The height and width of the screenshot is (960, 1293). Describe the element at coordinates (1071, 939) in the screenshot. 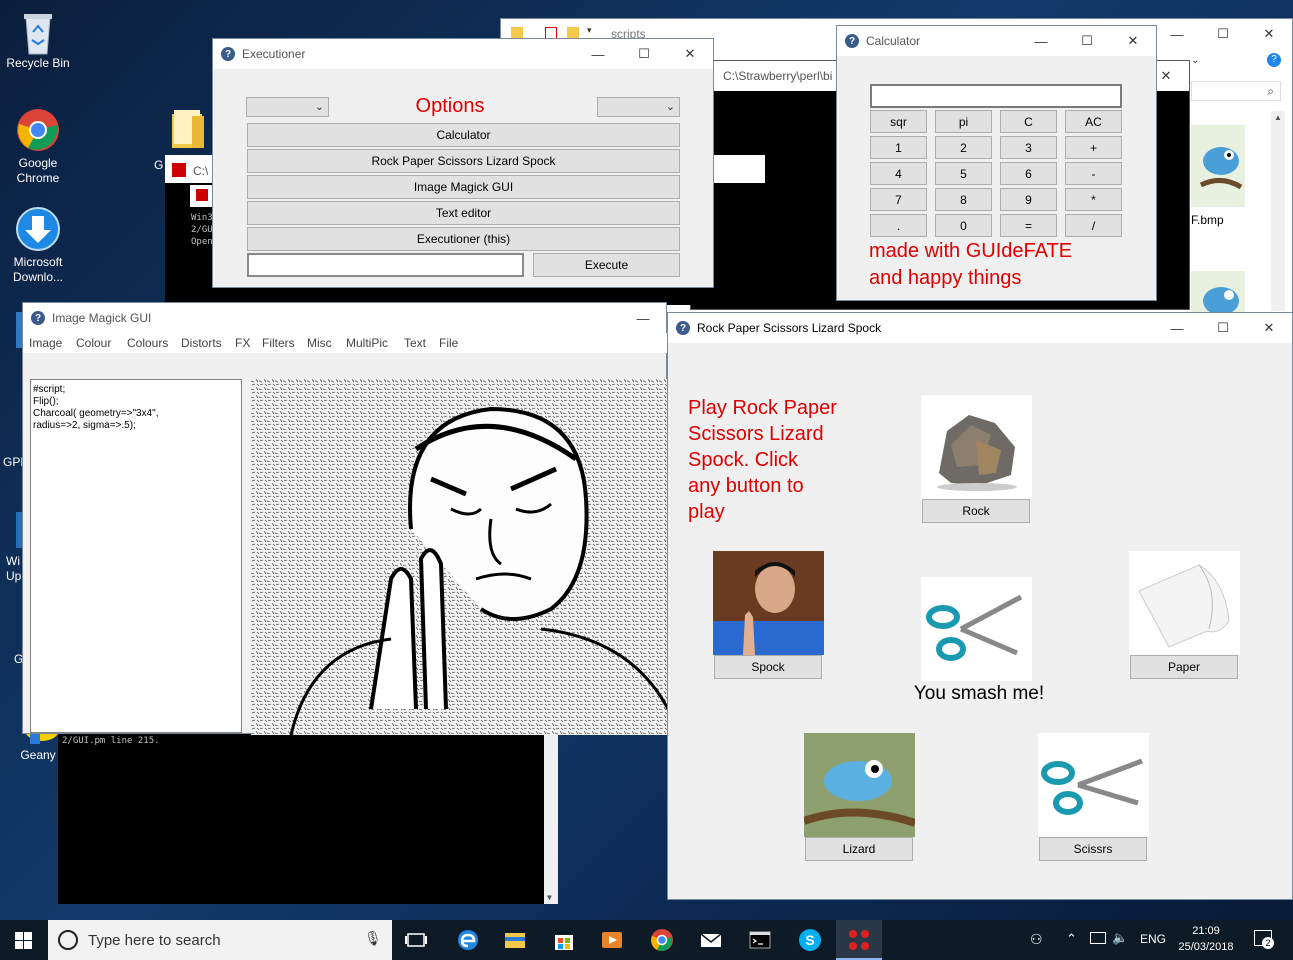

I see `chevron-up-icon: ⌃` at that location.